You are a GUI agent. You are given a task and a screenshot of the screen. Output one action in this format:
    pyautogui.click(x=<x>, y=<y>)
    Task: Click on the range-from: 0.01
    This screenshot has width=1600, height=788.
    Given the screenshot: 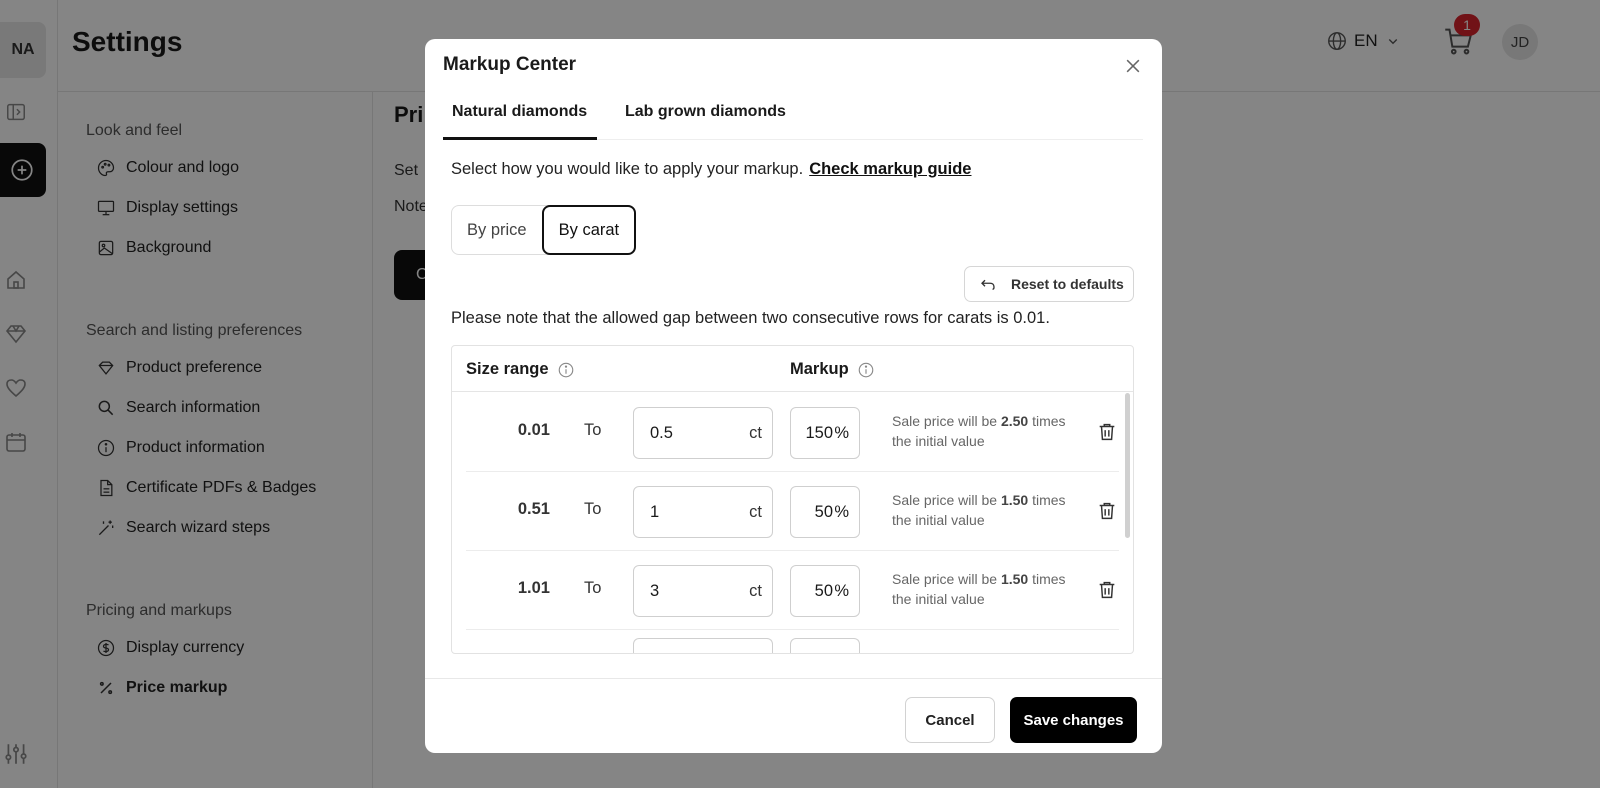 What is the action you would take?
    pyautogui.click(x=533, y=430)
    